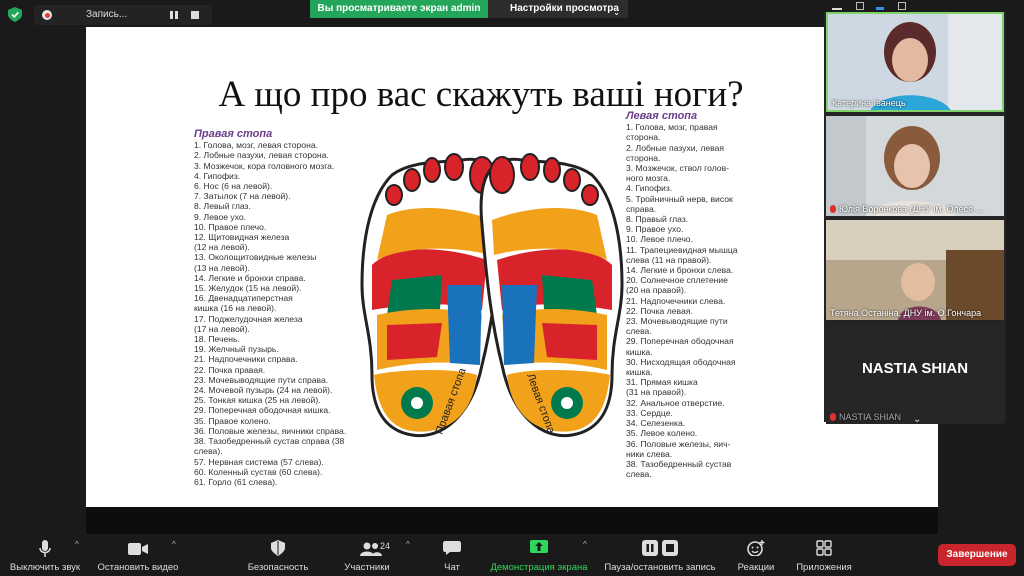 The image size is (1024, 576). What do you see at coordinates (481, 94) in the screenshot?
I see `slide-title: А що про вас скажуть ваші ноги?` at bounding box center [481, 94].